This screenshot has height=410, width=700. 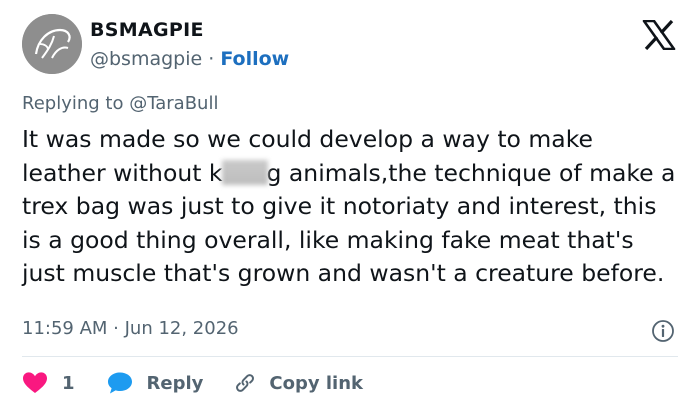 I want to click on action-bar: 1 Reply Copy link, so click(x=192, y=383).